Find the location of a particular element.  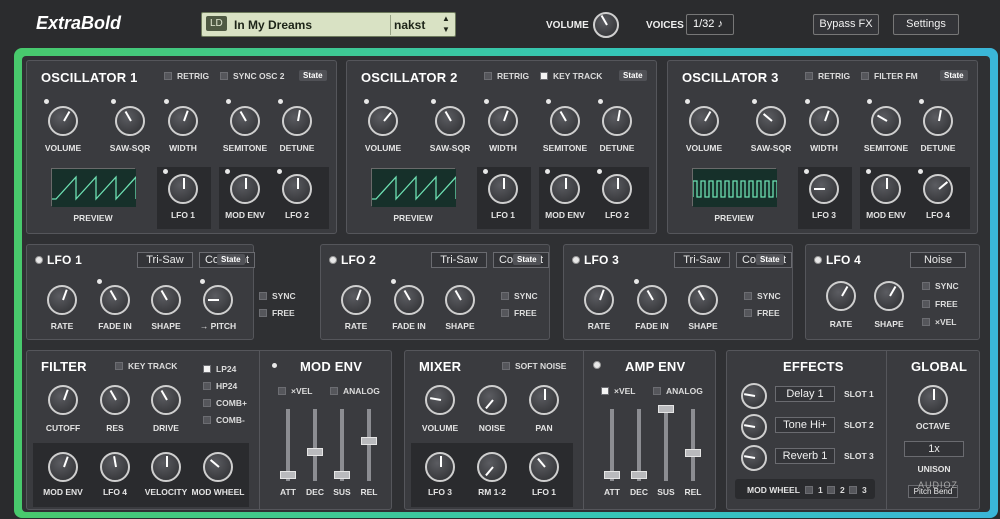

osc1-option-checkbox: SYNC OSC 2 is located at coordinates (252, 76).